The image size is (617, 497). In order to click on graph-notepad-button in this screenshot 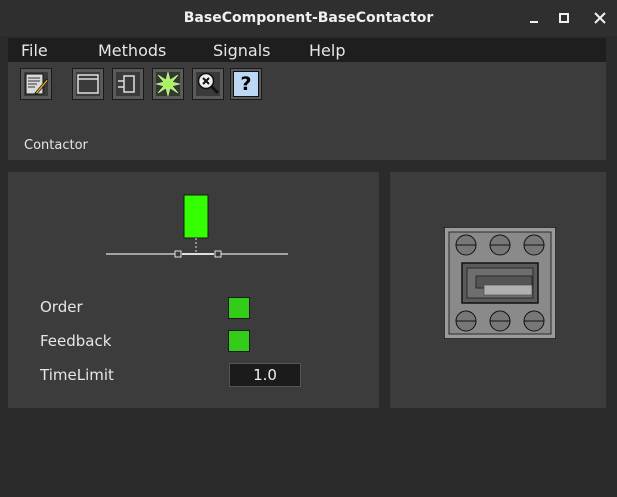, I will do `click(36, 84)`.